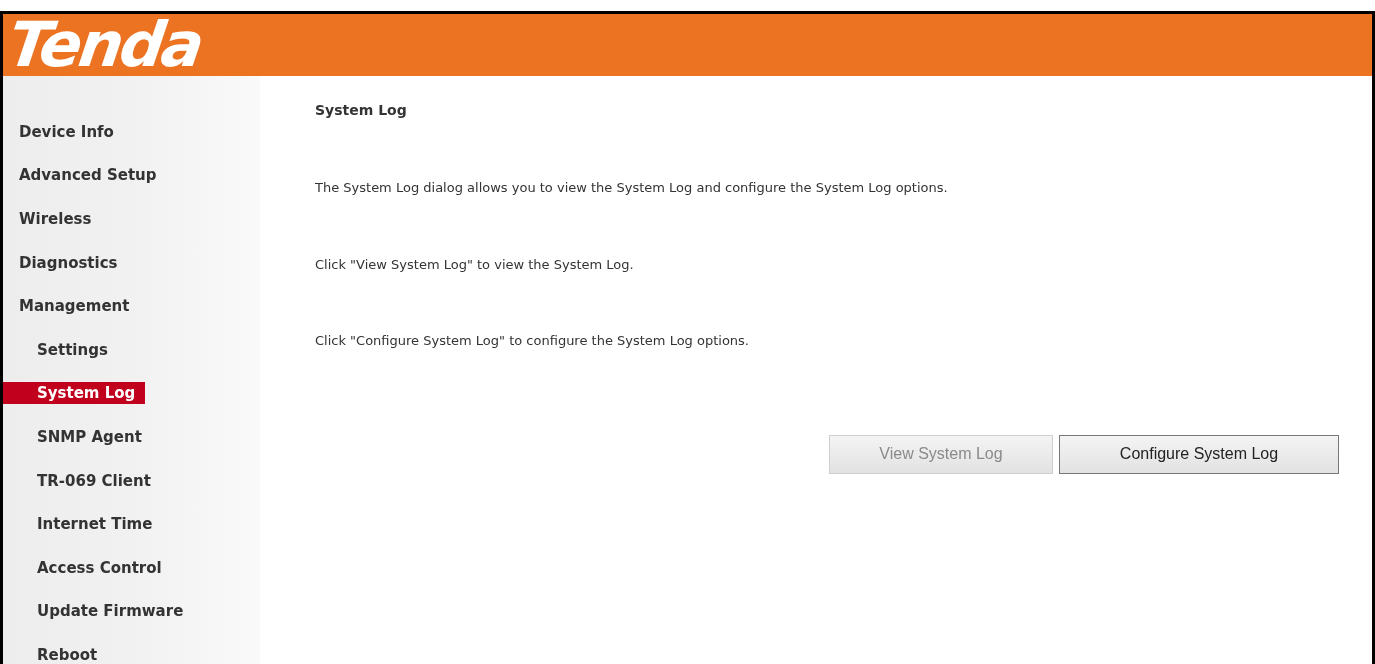  I want to click on description-text: Click "Configure System Log" to configure the System Log options., so click(532, 341).